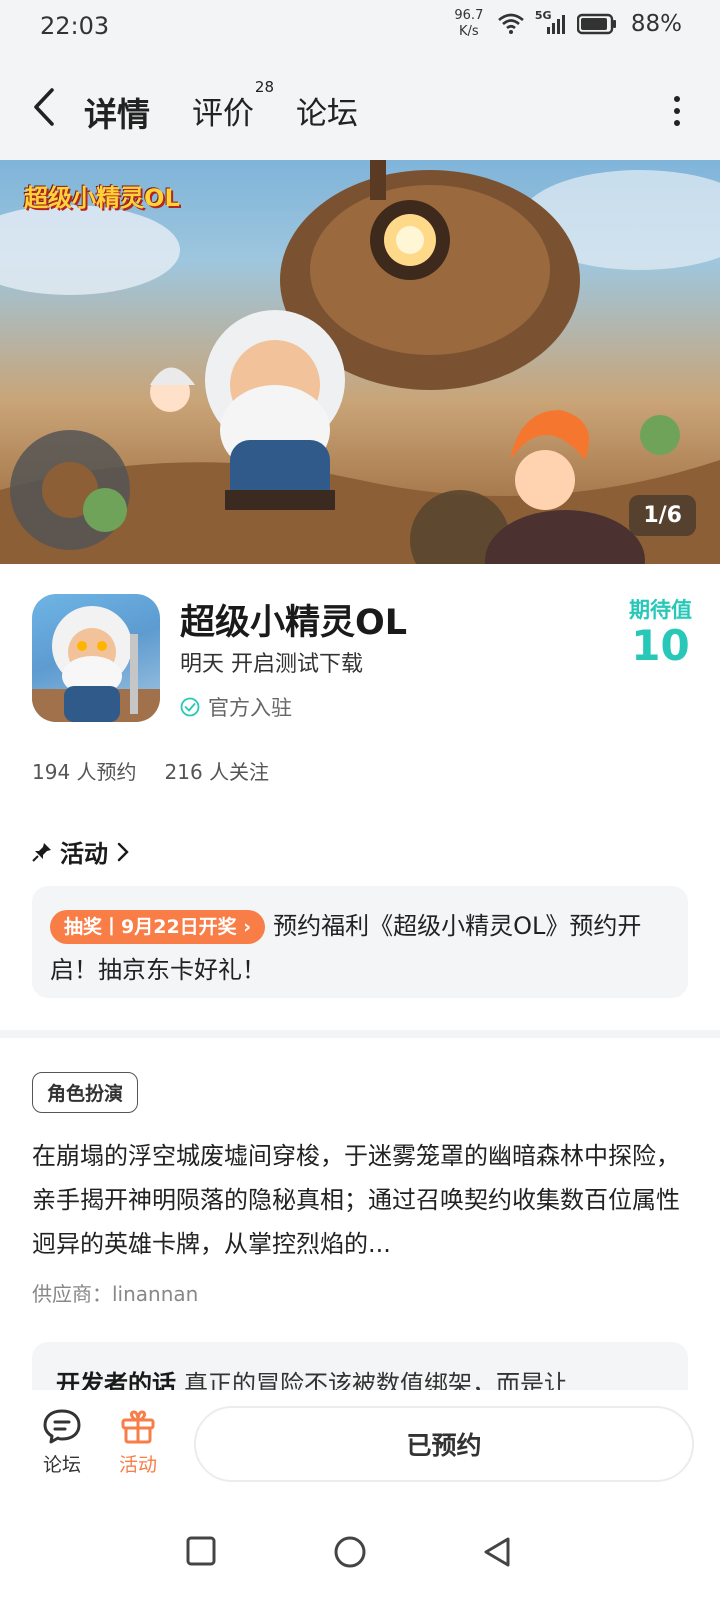 The image size is (720, 1612). Describe the element at coordinates (75, 26) in the screenshot. I see `status-time: 22:03` at that location.